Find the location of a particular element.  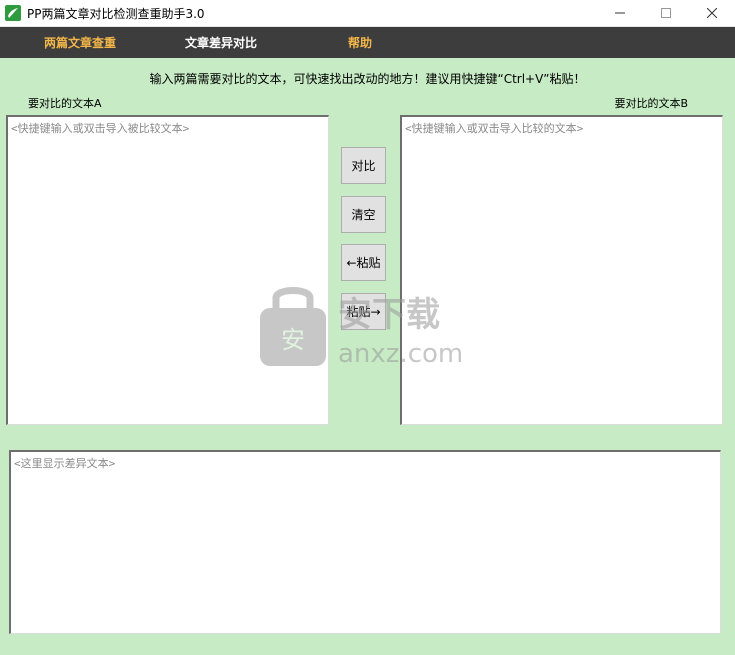

minimize-icon is located at coordinates (620, 13).